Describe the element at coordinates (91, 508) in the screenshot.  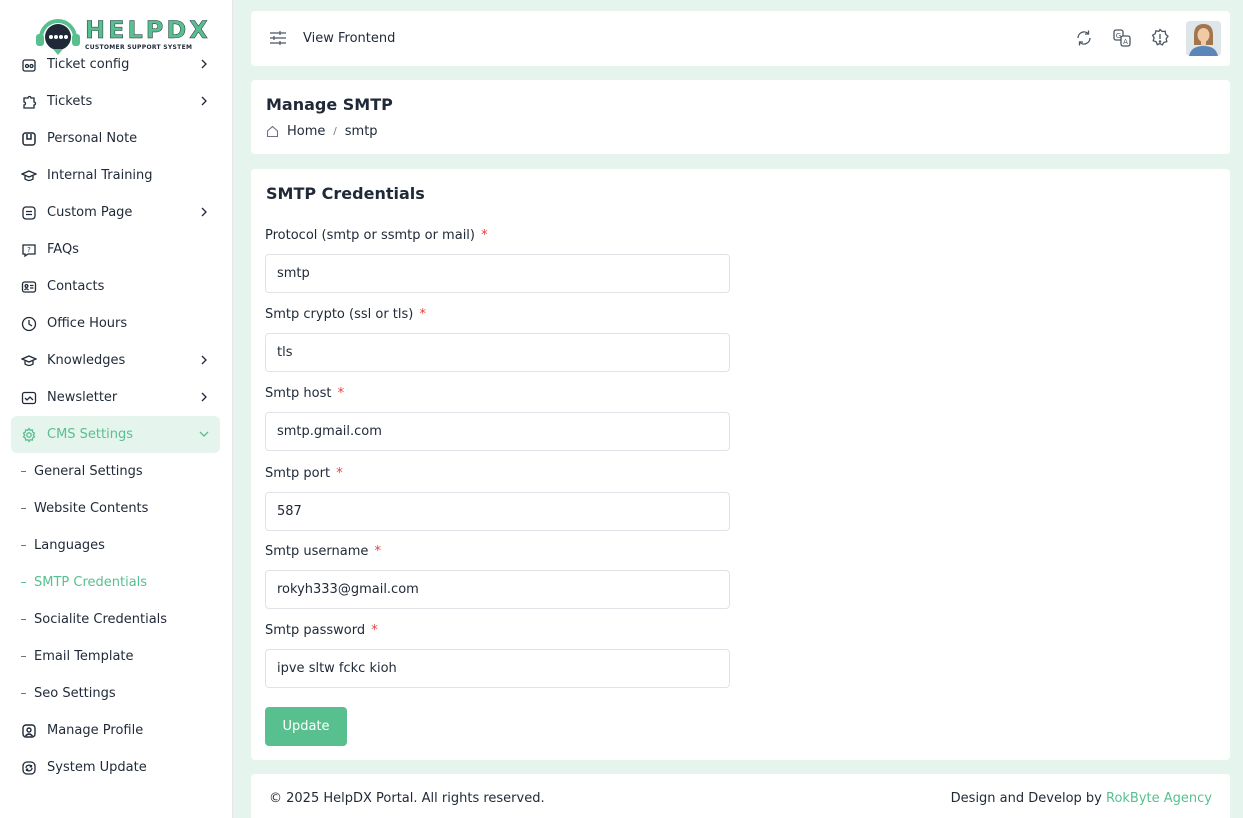
I see `submenu-item-label: Website Contents` at that location.